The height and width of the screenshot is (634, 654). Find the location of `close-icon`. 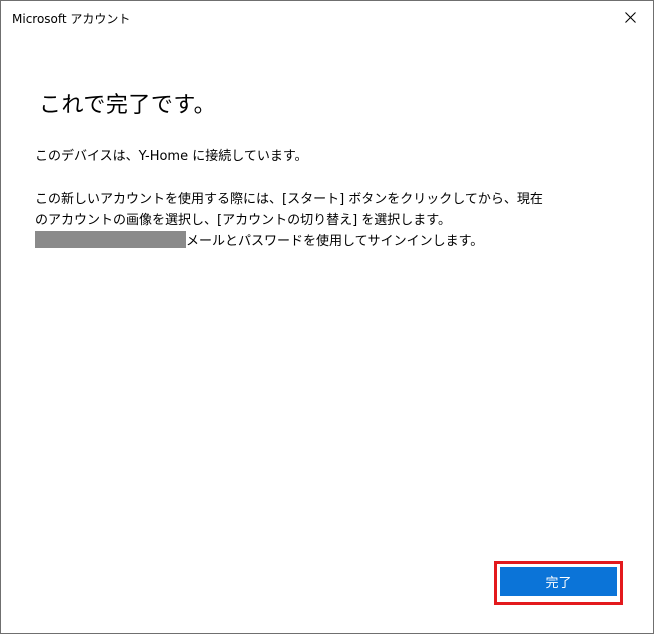

close-icon is located at coordinates (630, 17).